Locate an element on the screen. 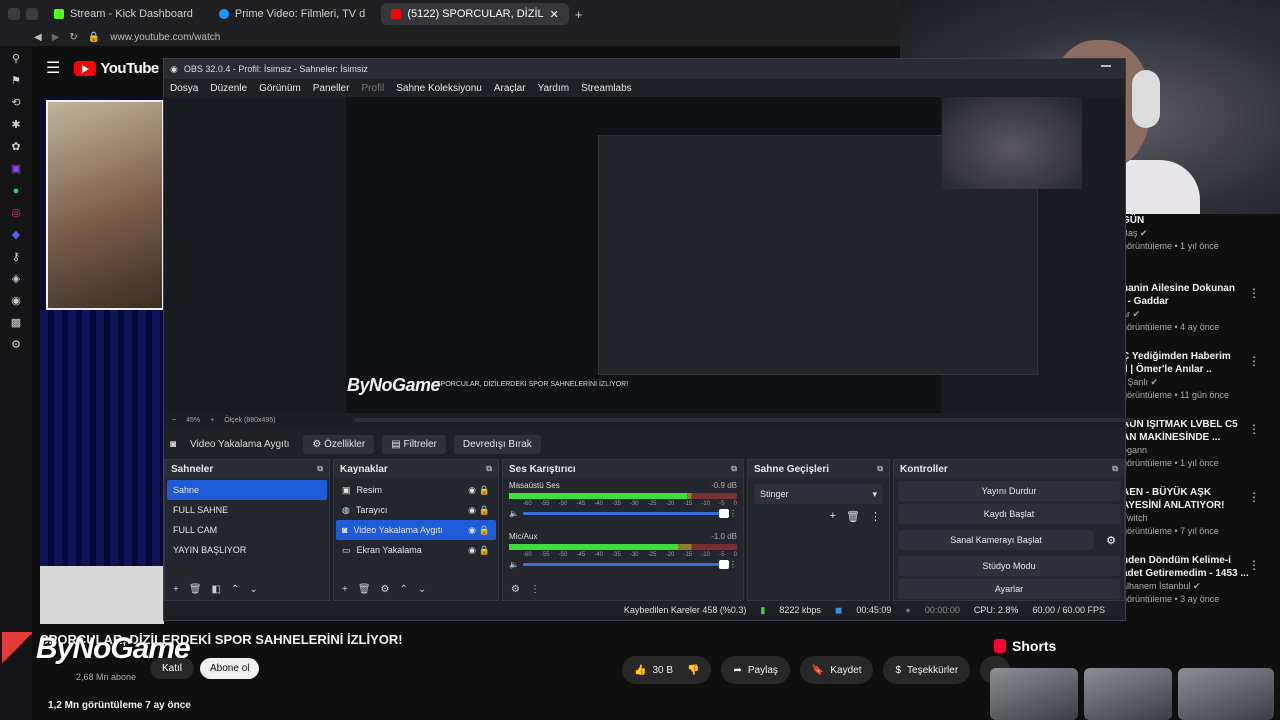 The height and width of the screenshot is (720, 1280). zoom-out-icon: − is located at coordinates (174, 420).